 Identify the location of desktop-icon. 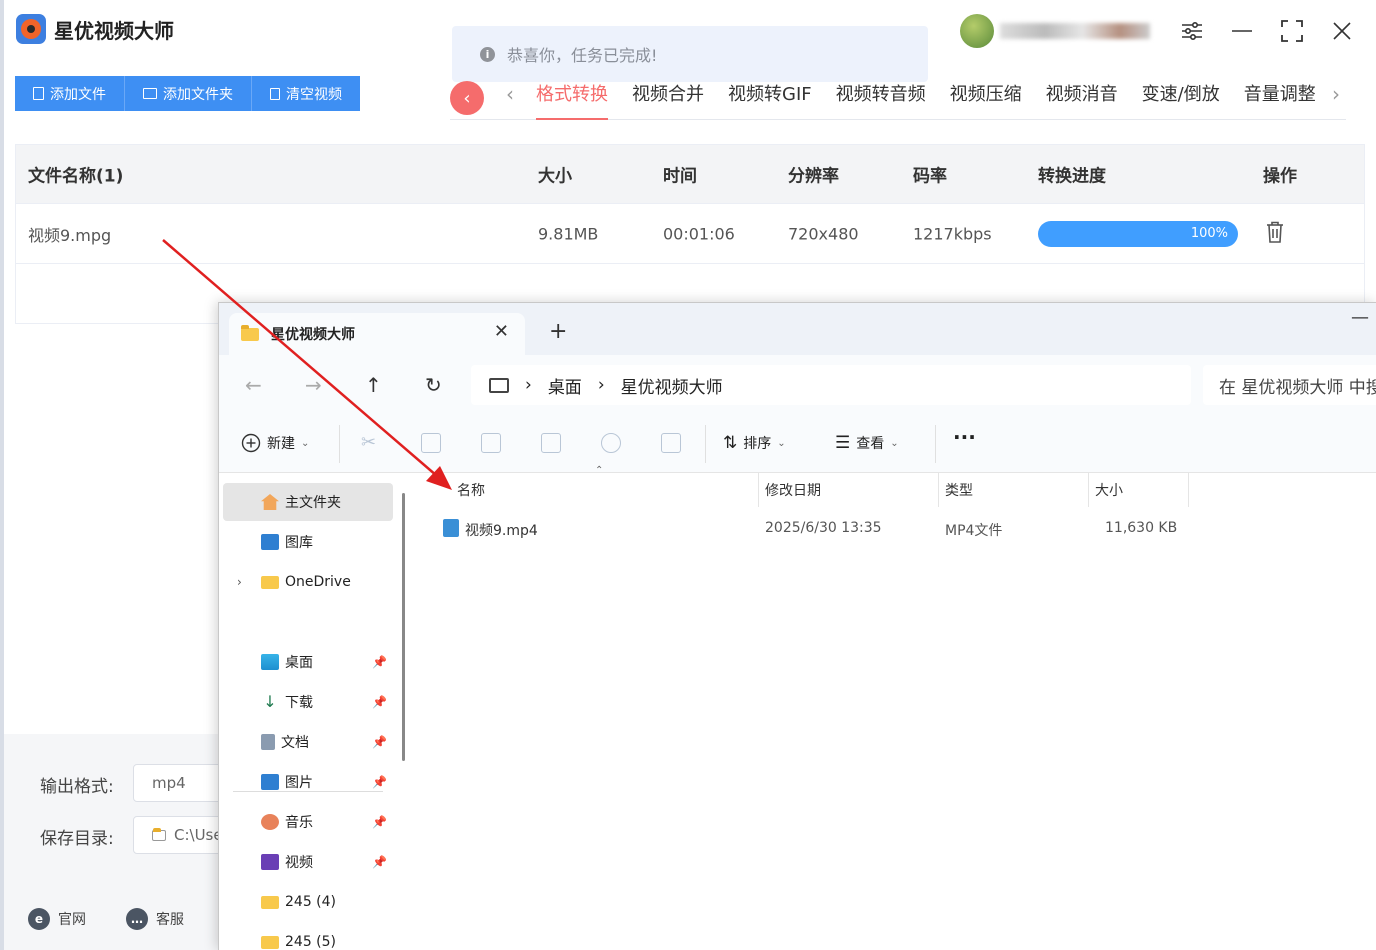
(270, 662).